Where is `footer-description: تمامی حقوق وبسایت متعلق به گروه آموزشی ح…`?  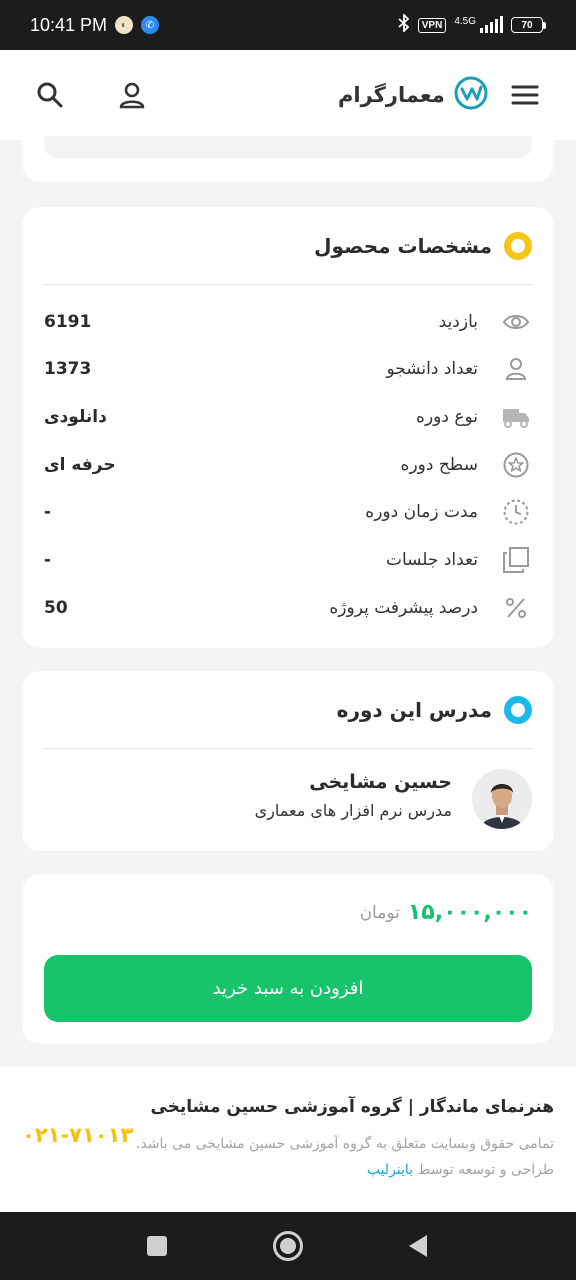 footer-description: تمامی حقوق وبسایت متعلق به گروه آموزشی ح… is located at coordinates (344, 1157).